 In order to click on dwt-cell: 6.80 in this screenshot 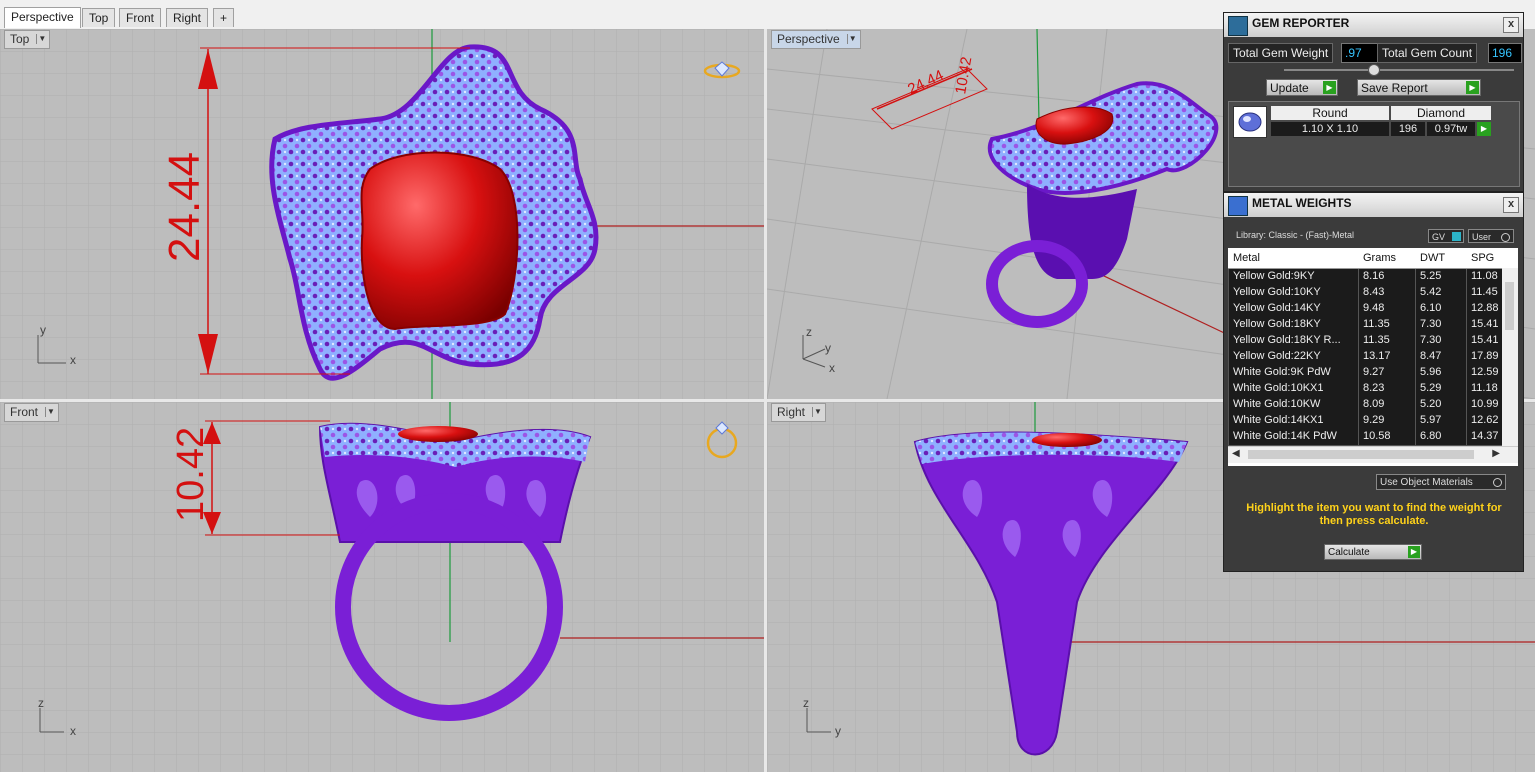, I will do `click(1440, 437)`.